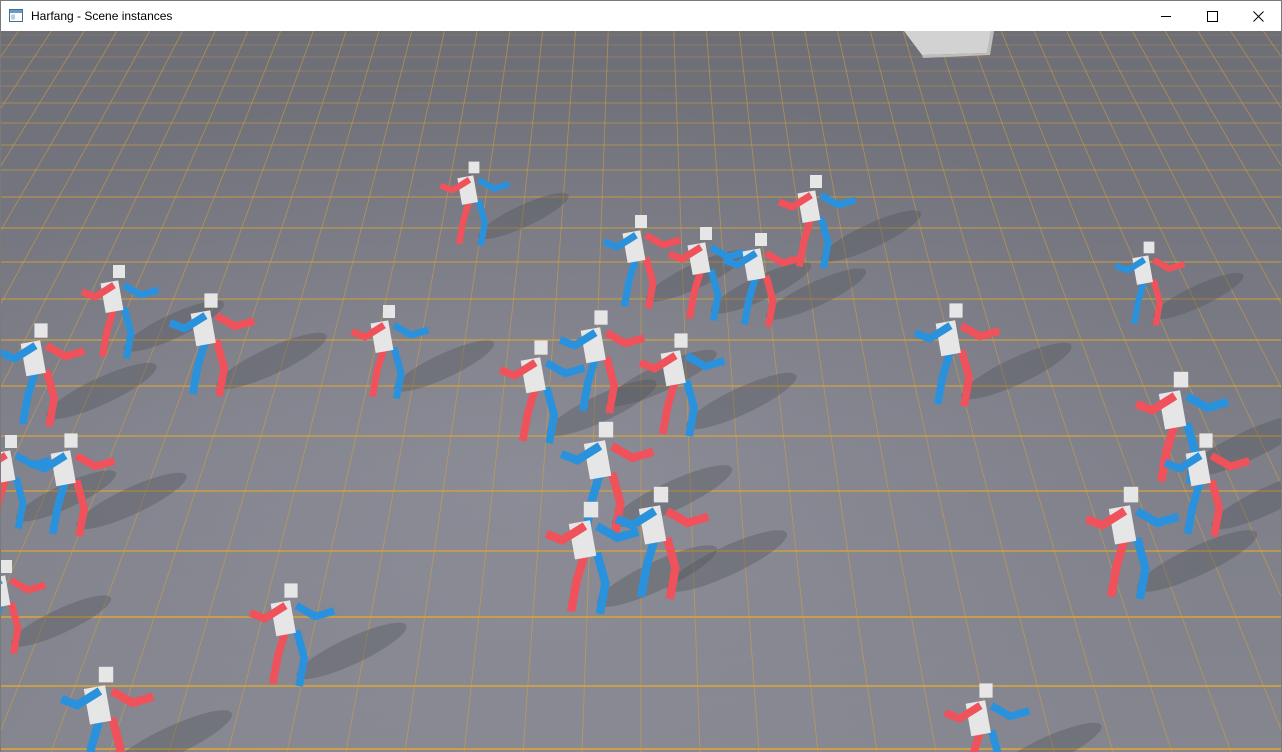  I want to click on maximize-button, so click(1212, 16).